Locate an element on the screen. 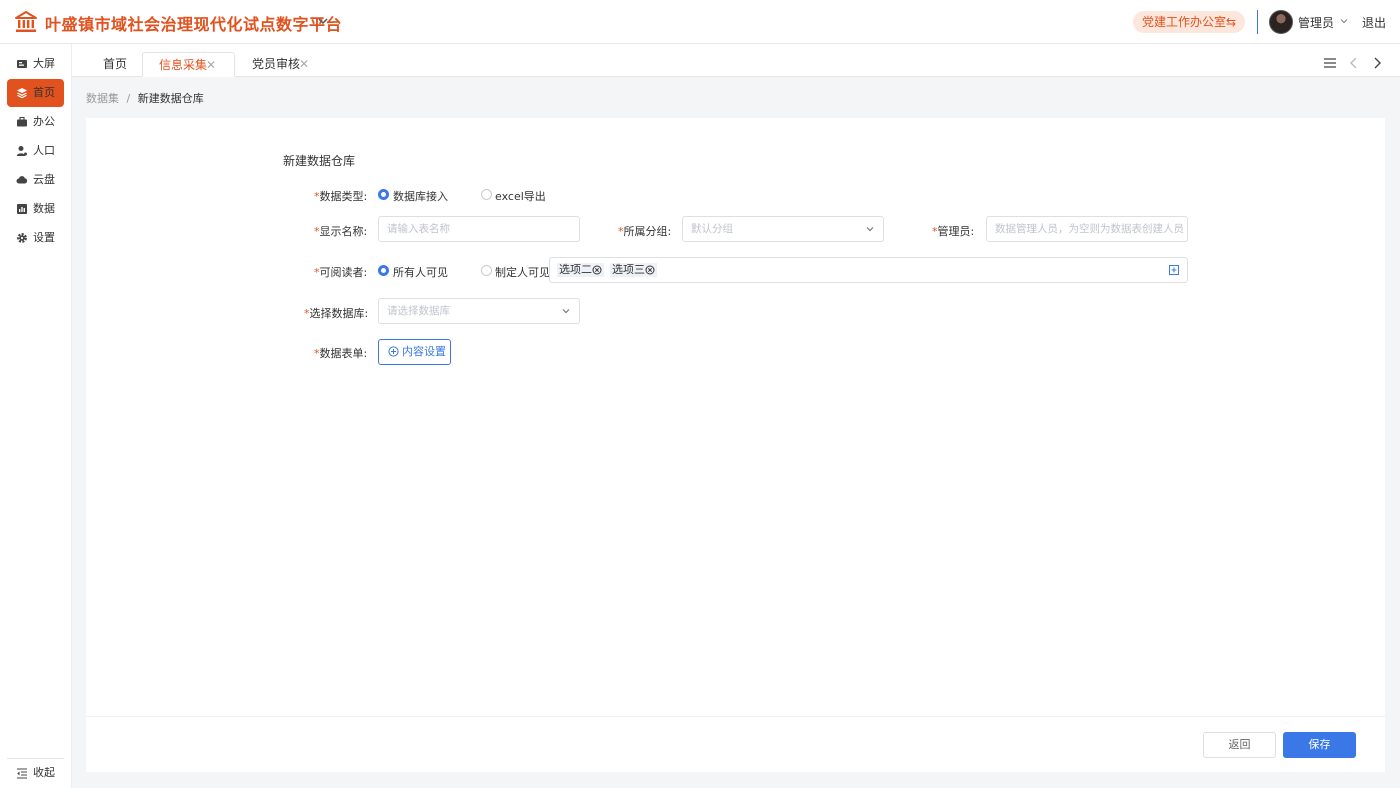 The image size is (1400, 788). radio-excel is located at coordinates (486, 194).